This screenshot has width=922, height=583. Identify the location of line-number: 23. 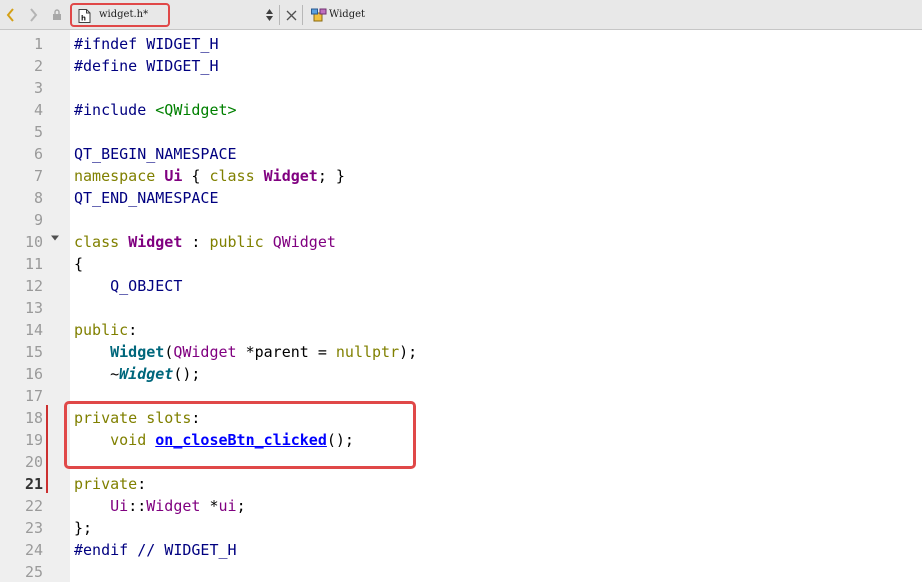
(21, 528).